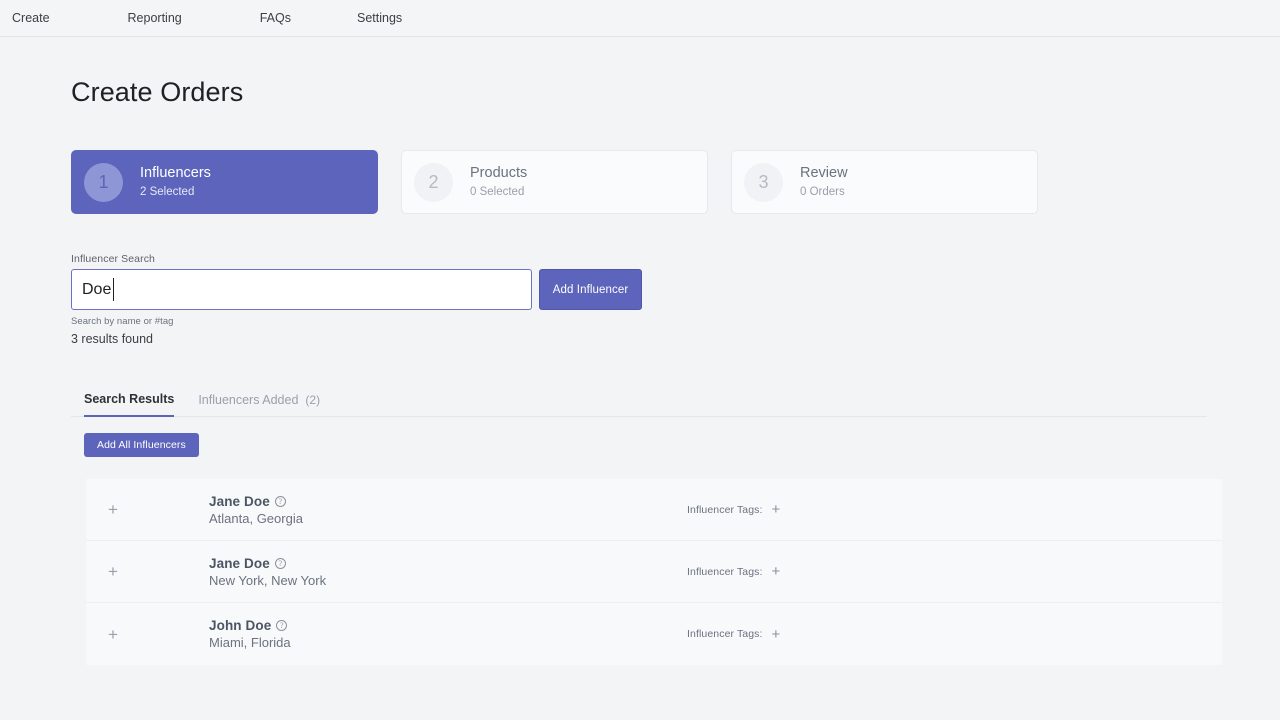 The width and height of the screenshot is (1280, 720). Describe the element at coordinates (113, 289) in the screenshot. I see `text-caret` at that location.